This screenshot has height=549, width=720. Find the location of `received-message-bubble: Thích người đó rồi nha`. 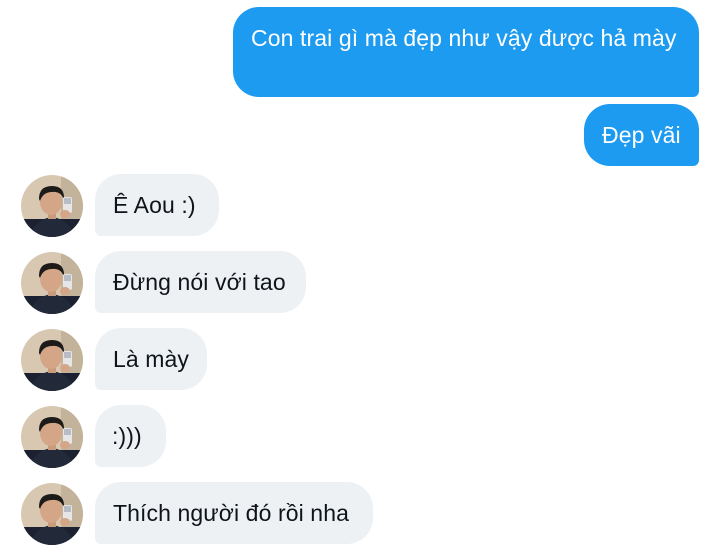

received-message-bubble: Thích người đó rồi nha is located at coordinates (234, 513).